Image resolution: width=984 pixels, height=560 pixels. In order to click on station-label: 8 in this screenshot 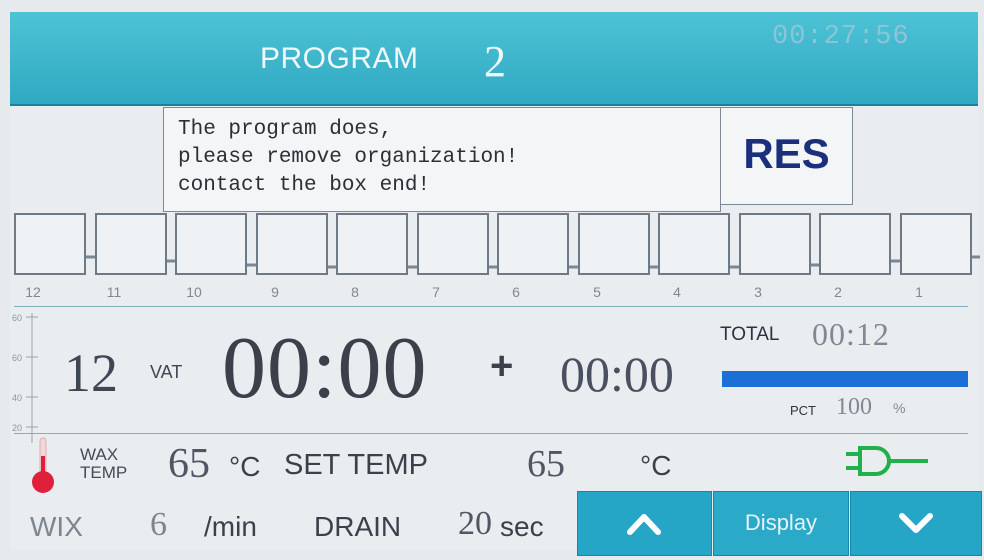, I will do `click(355, 292)`.